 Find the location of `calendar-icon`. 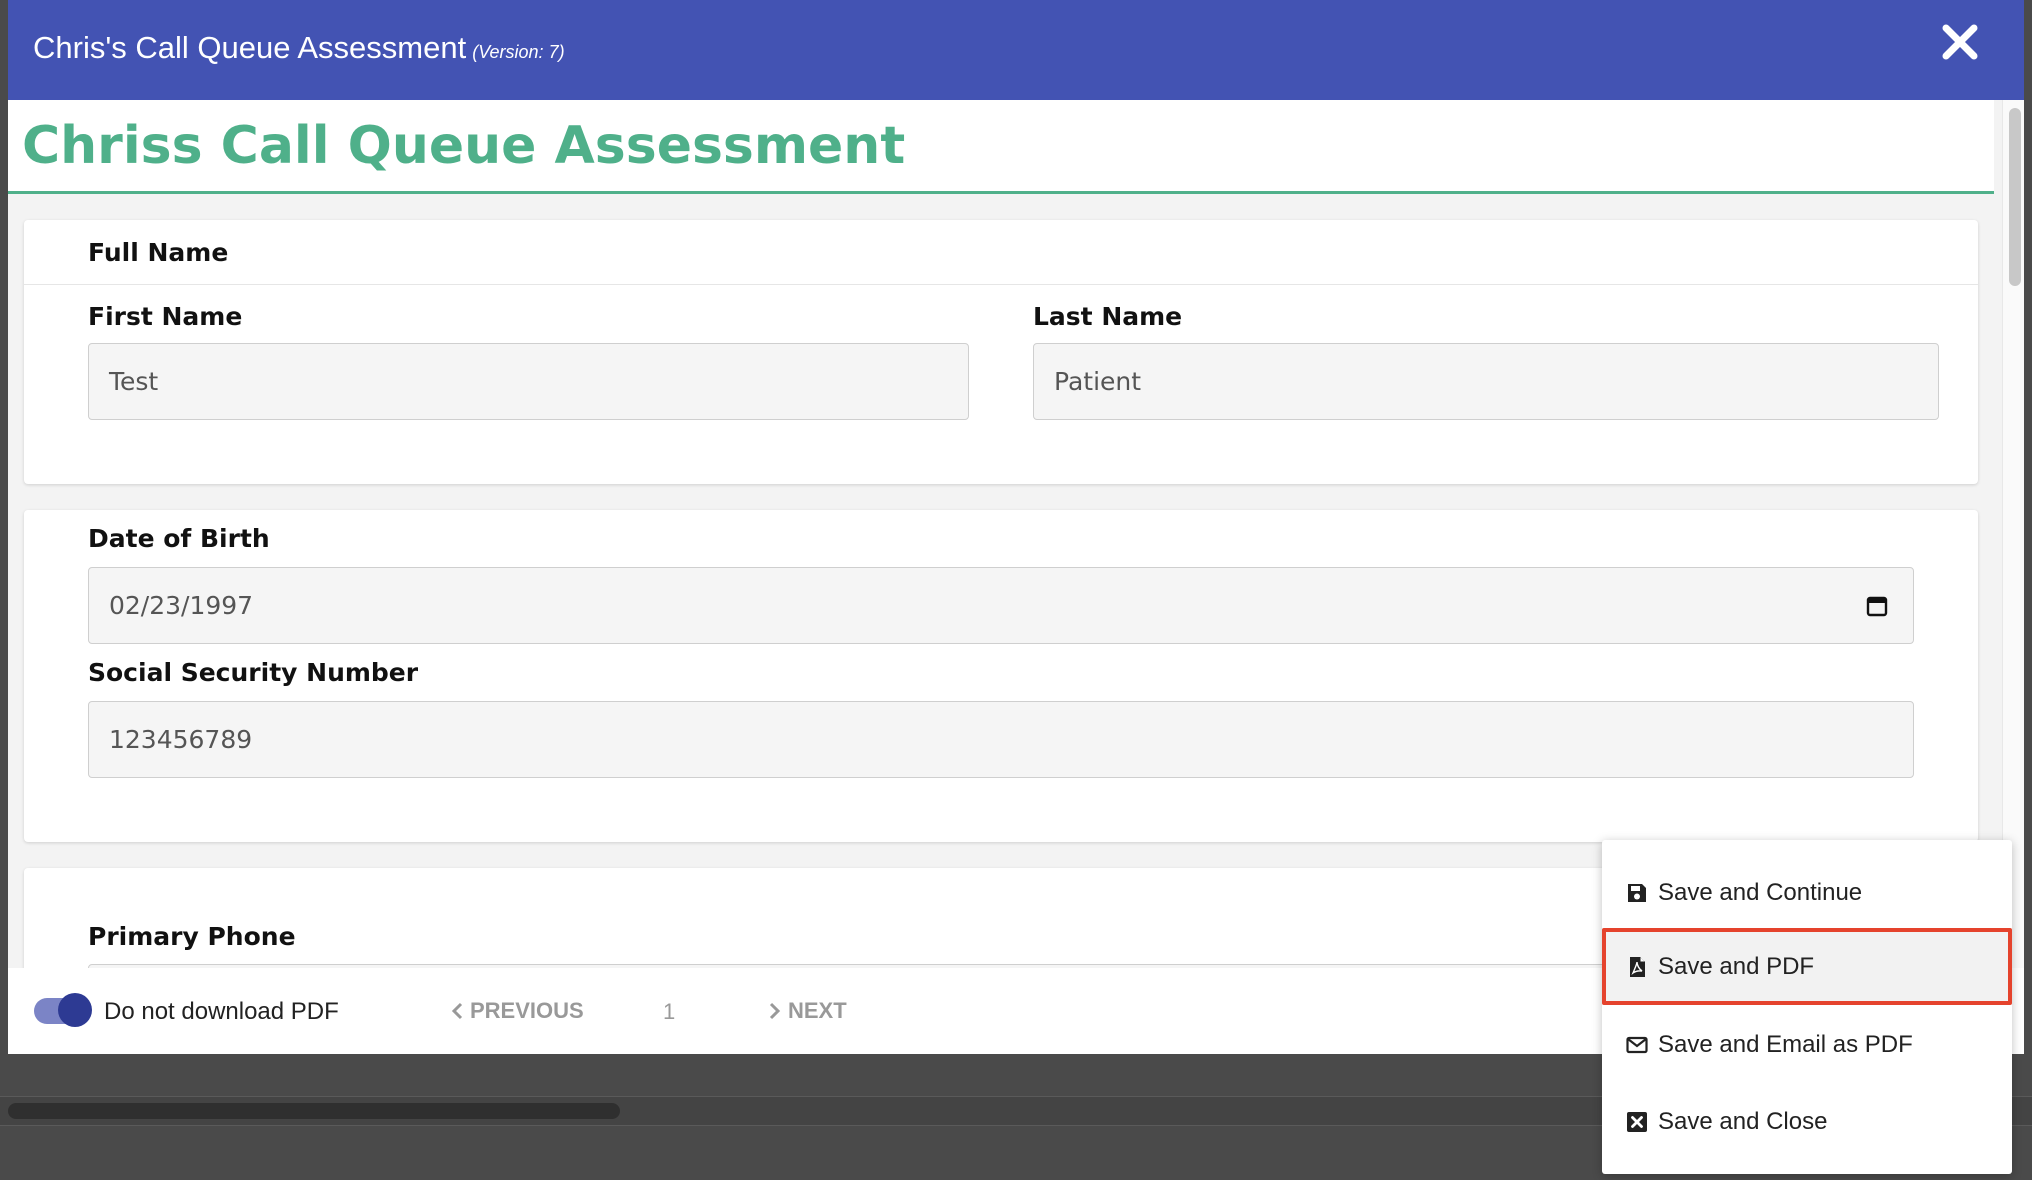

calendar-icon is located at coordinates (1877, 606).